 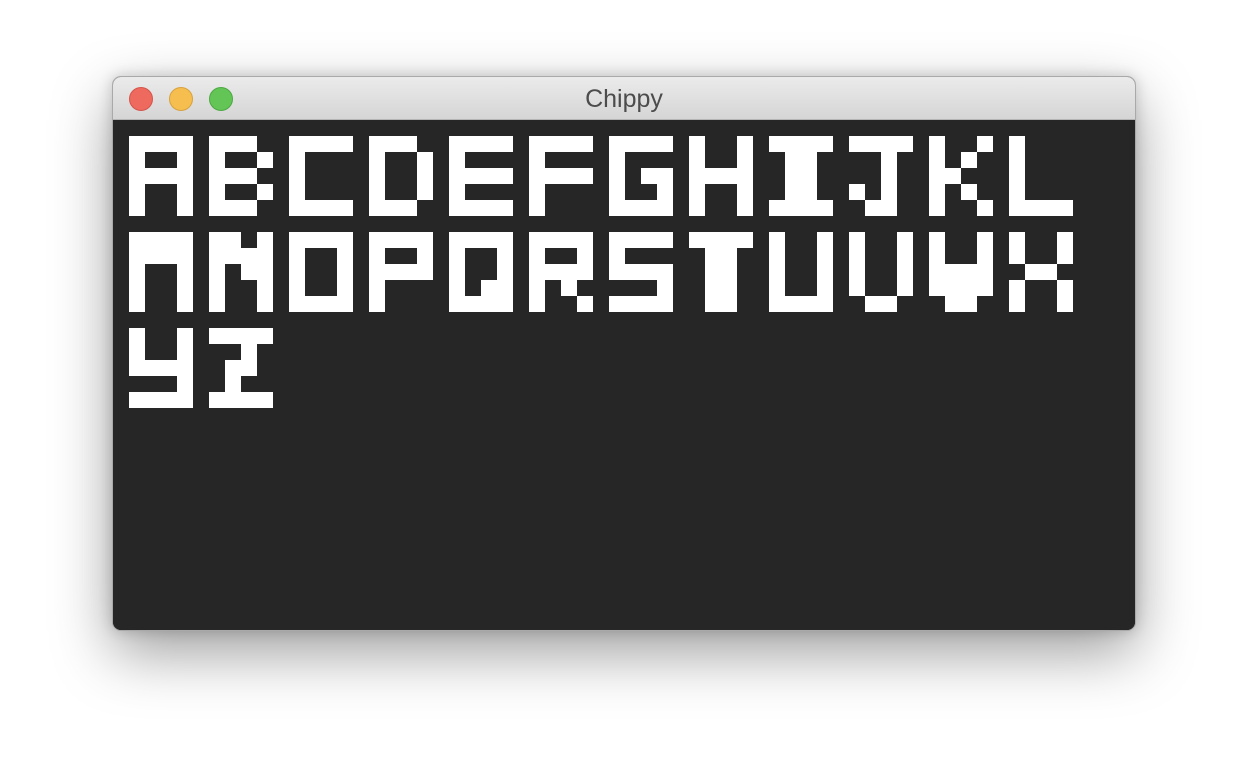 What do you see at coordinates (721, 272) in the screenshot?
I see `glyph-t` at bounding box center [721, 272].